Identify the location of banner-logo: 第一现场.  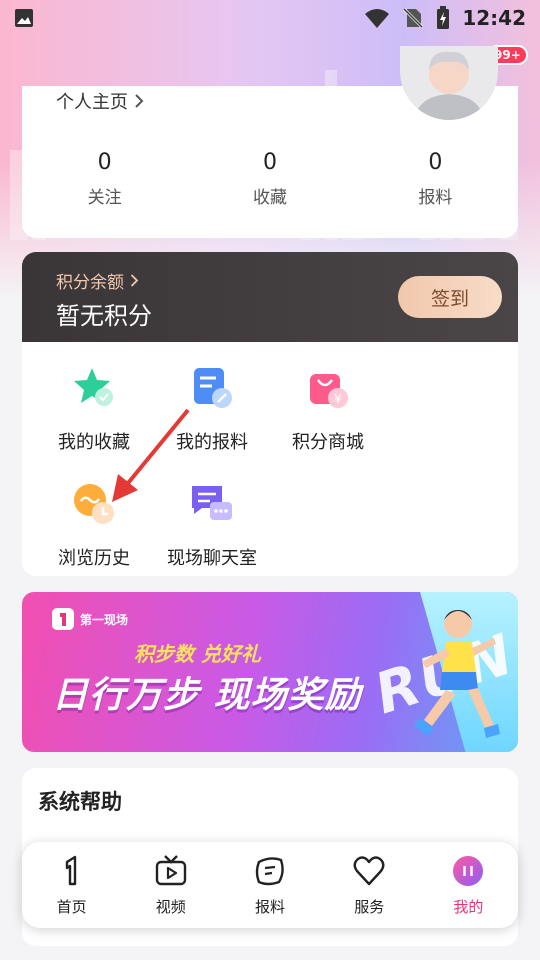
(90, 619).